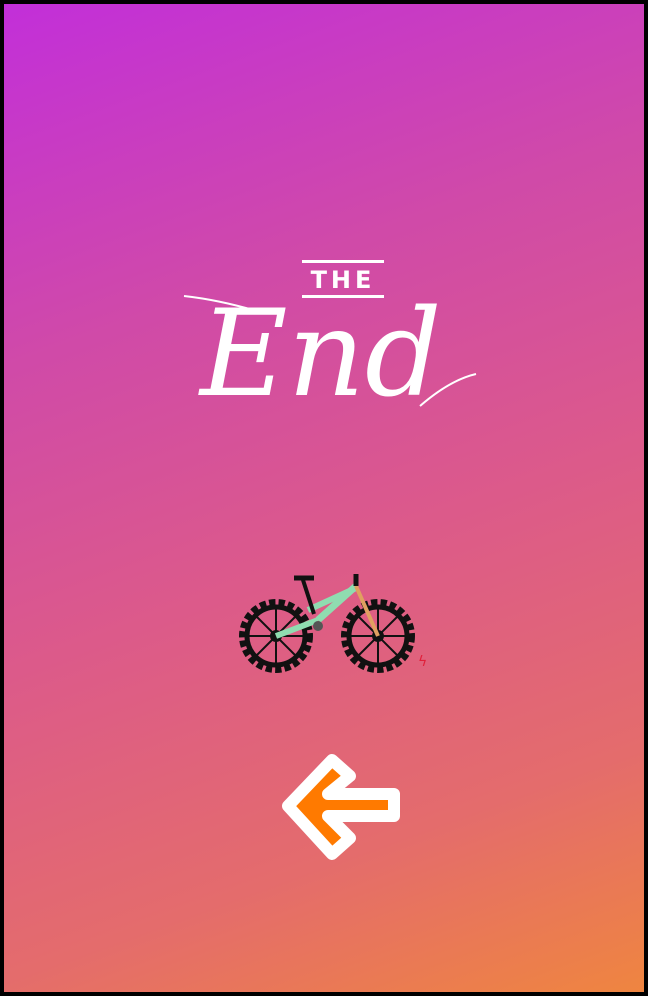 This screenshot has width=648, height=996. What do you see at coordinates (321, 354) in the screenshot?
I see `title-end: End` at bounding box center [321, 354].